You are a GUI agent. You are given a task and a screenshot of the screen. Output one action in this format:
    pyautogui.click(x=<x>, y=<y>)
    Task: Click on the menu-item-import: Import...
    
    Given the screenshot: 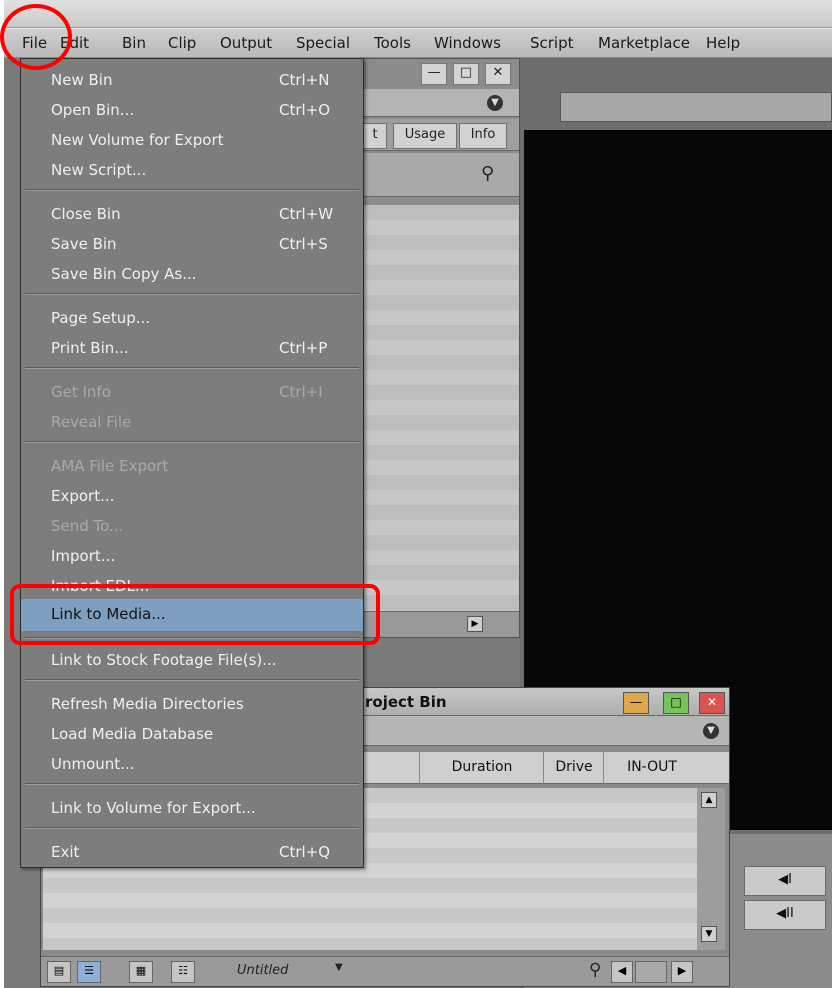 What is the action you would take?
    pyautogui.click(x=192, y=557)
    